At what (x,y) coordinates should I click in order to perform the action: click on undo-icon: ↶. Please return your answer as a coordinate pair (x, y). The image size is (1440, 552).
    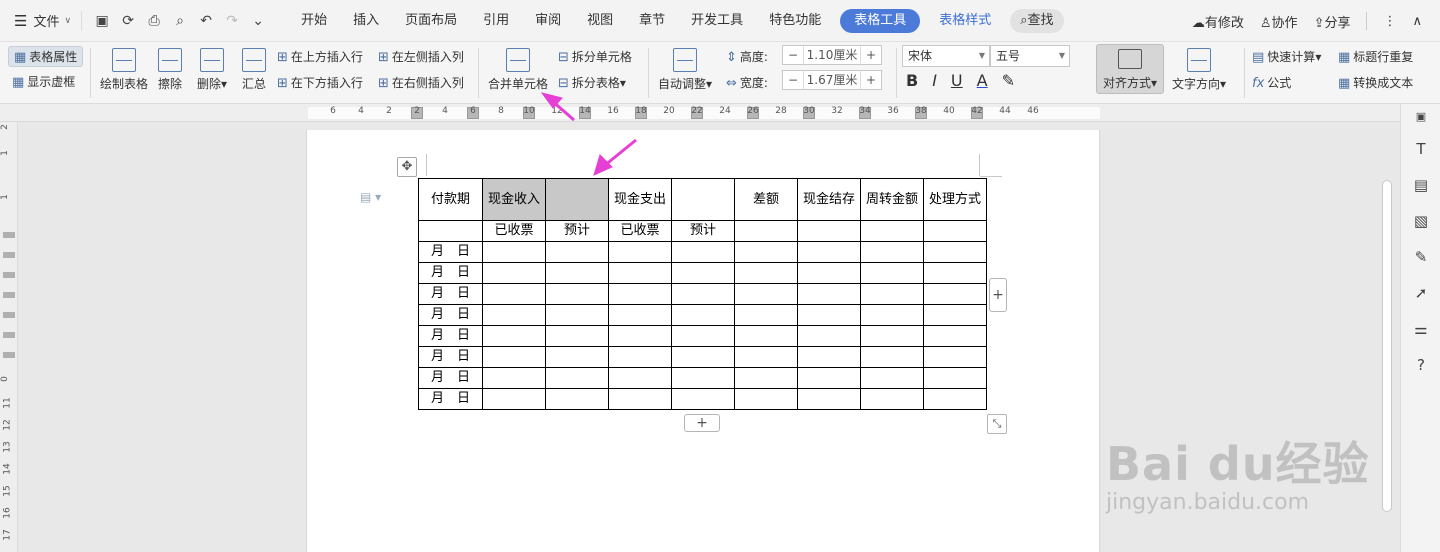
    Looking at the image, I should click on (206, 21).